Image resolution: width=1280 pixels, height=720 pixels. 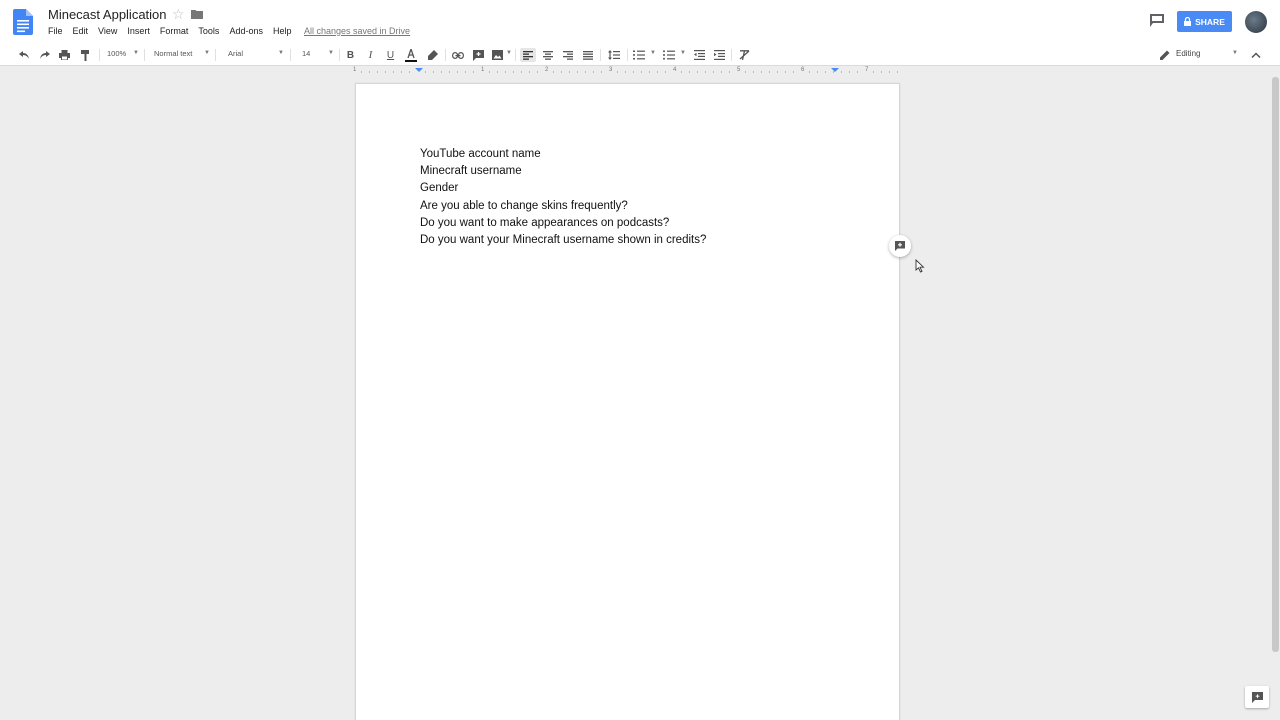 I want to click on image-caret-icon: ▼, so click(x=509, y=53).